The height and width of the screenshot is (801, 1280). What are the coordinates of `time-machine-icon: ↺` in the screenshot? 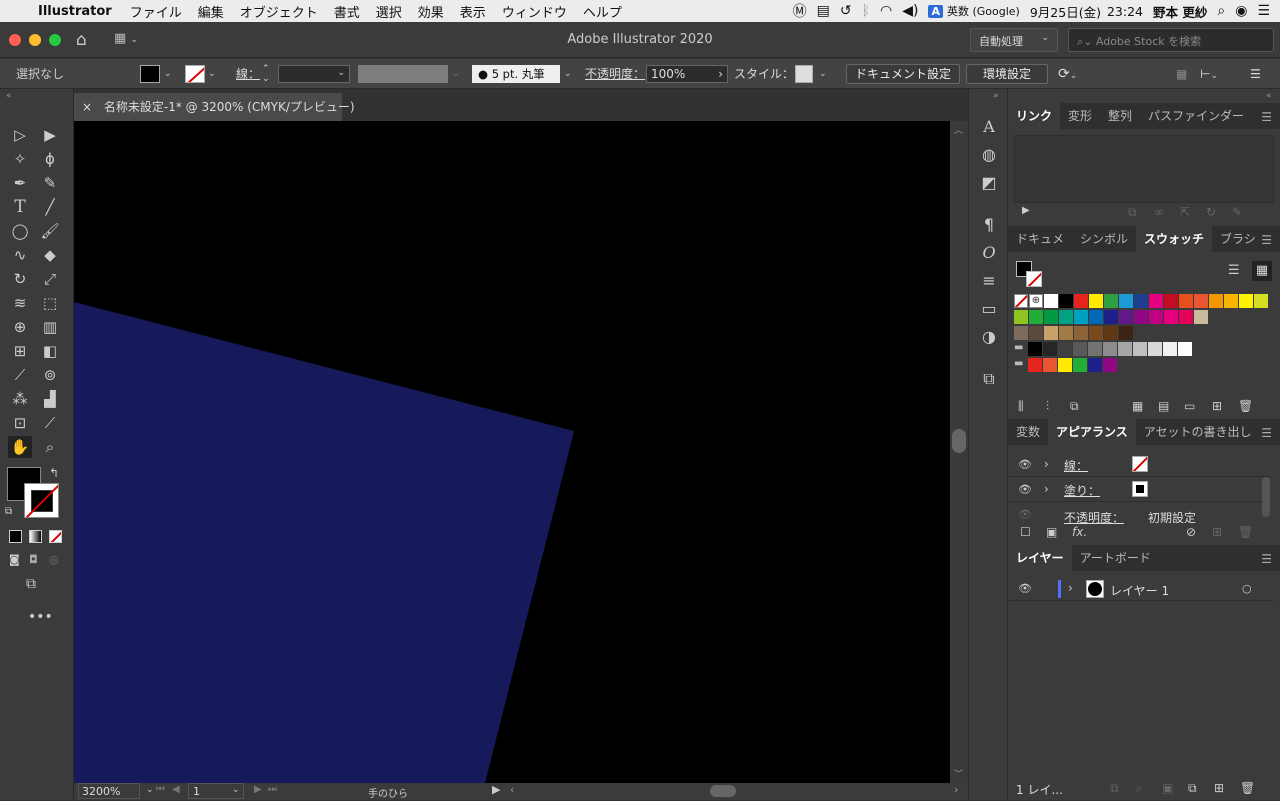 It's located at (846, 11).